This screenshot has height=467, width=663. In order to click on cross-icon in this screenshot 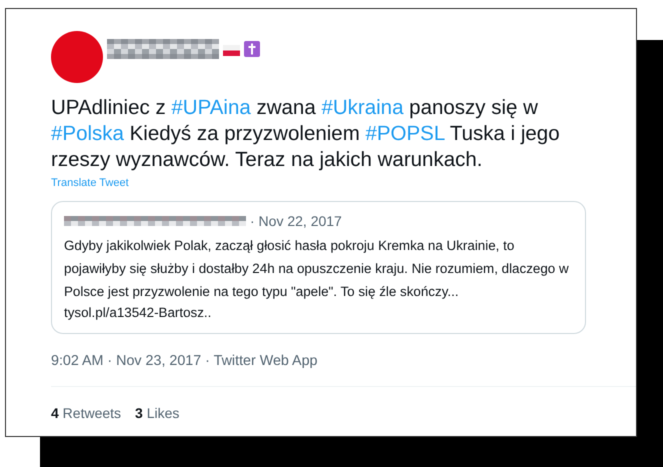, I will do `click(252, 48)`.